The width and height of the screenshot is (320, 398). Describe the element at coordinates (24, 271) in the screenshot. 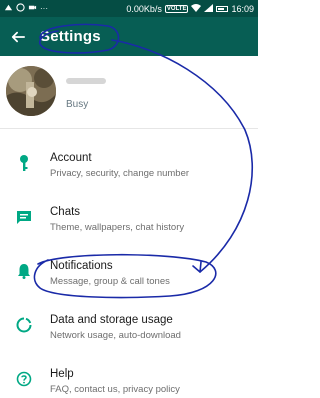

I see `bell-icon` at that location.